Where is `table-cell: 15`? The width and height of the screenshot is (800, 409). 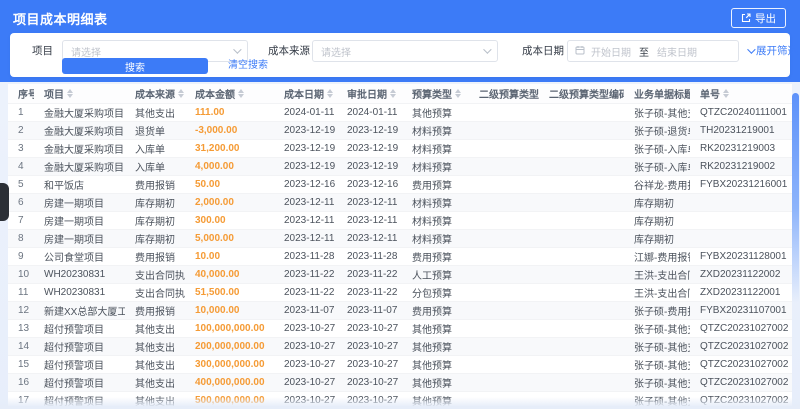 table-cell: 15 is located at coordinates (21, 363).